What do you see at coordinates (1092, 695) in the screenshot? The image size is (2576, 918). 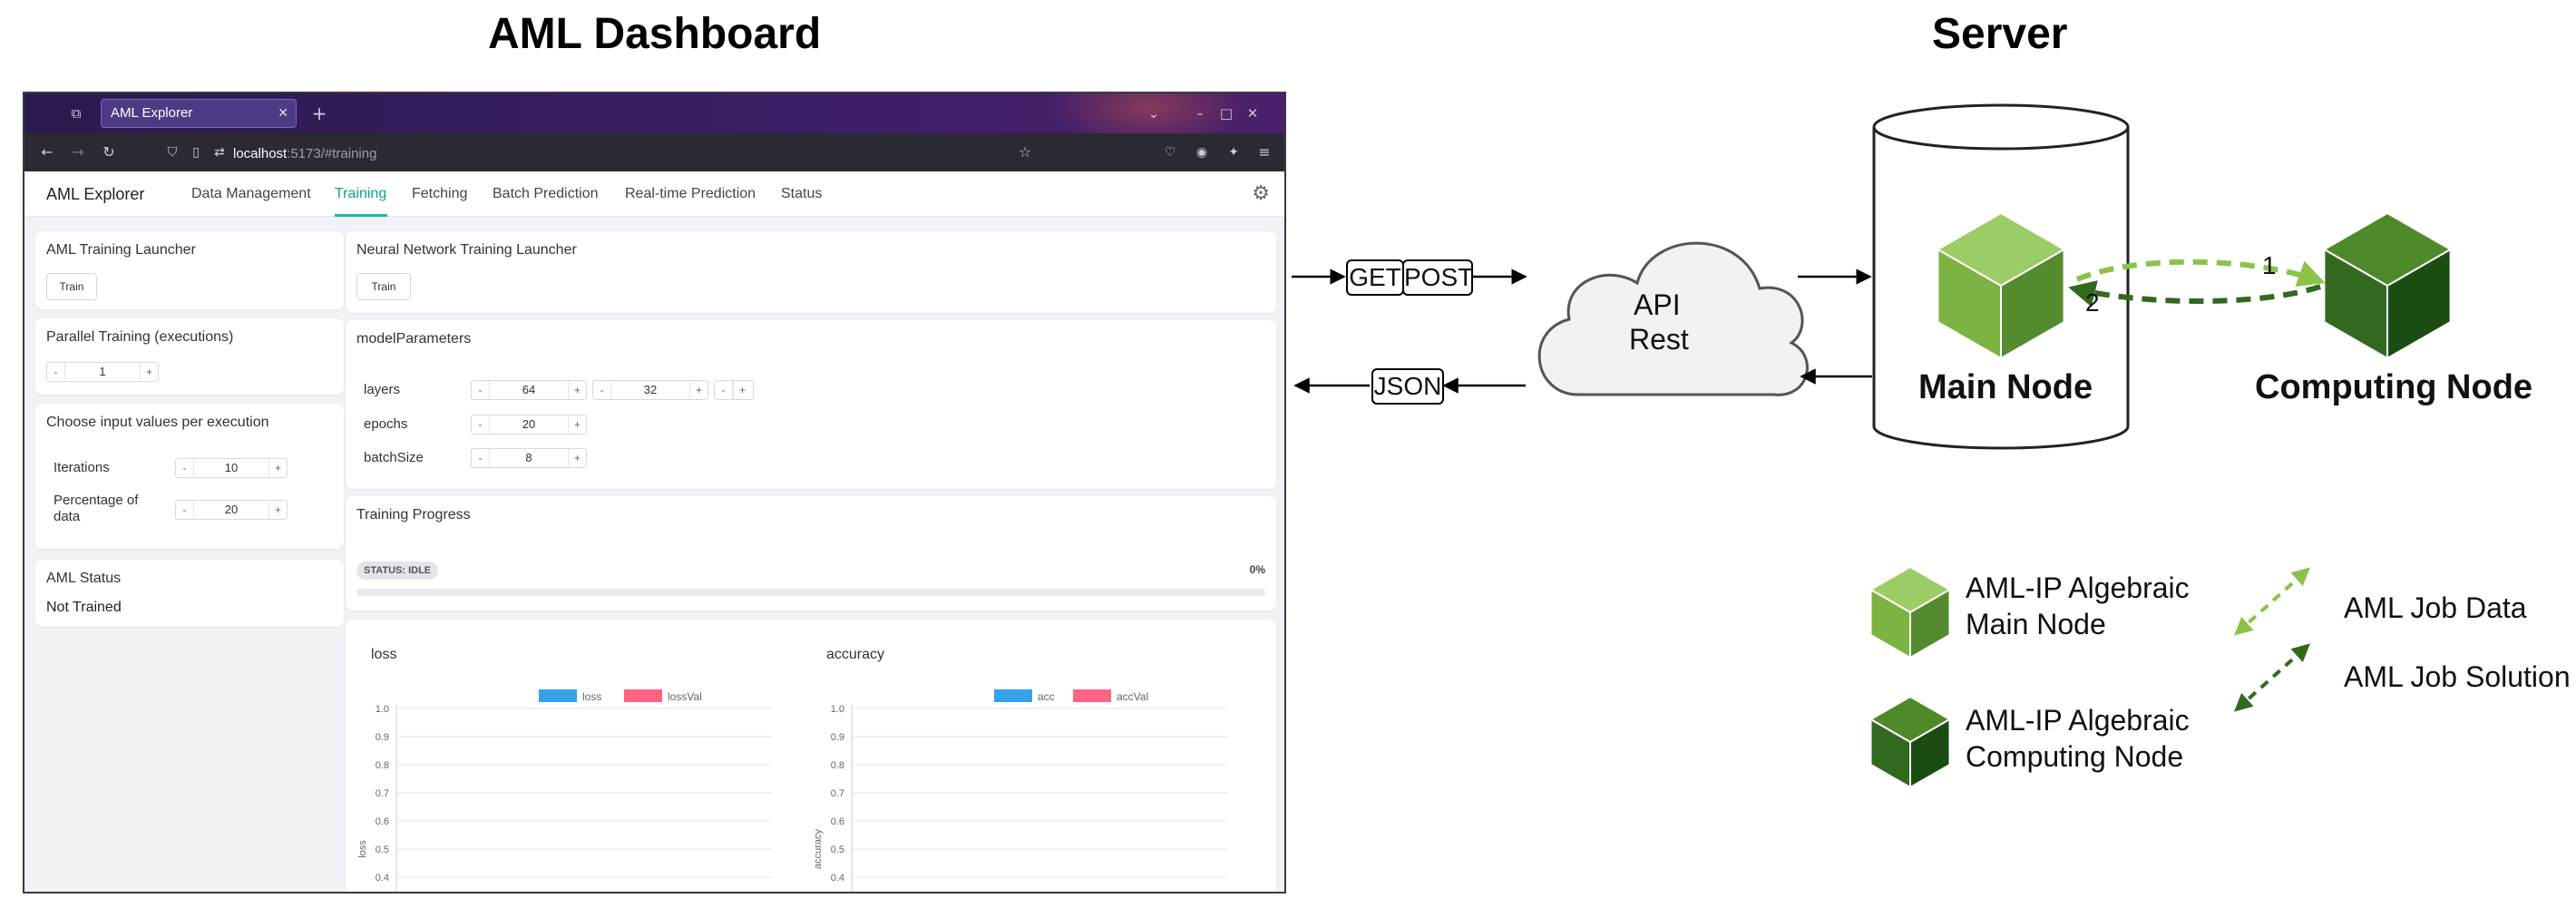 I see `legend-swatch-accVal` at bounding box center [1092, 695].